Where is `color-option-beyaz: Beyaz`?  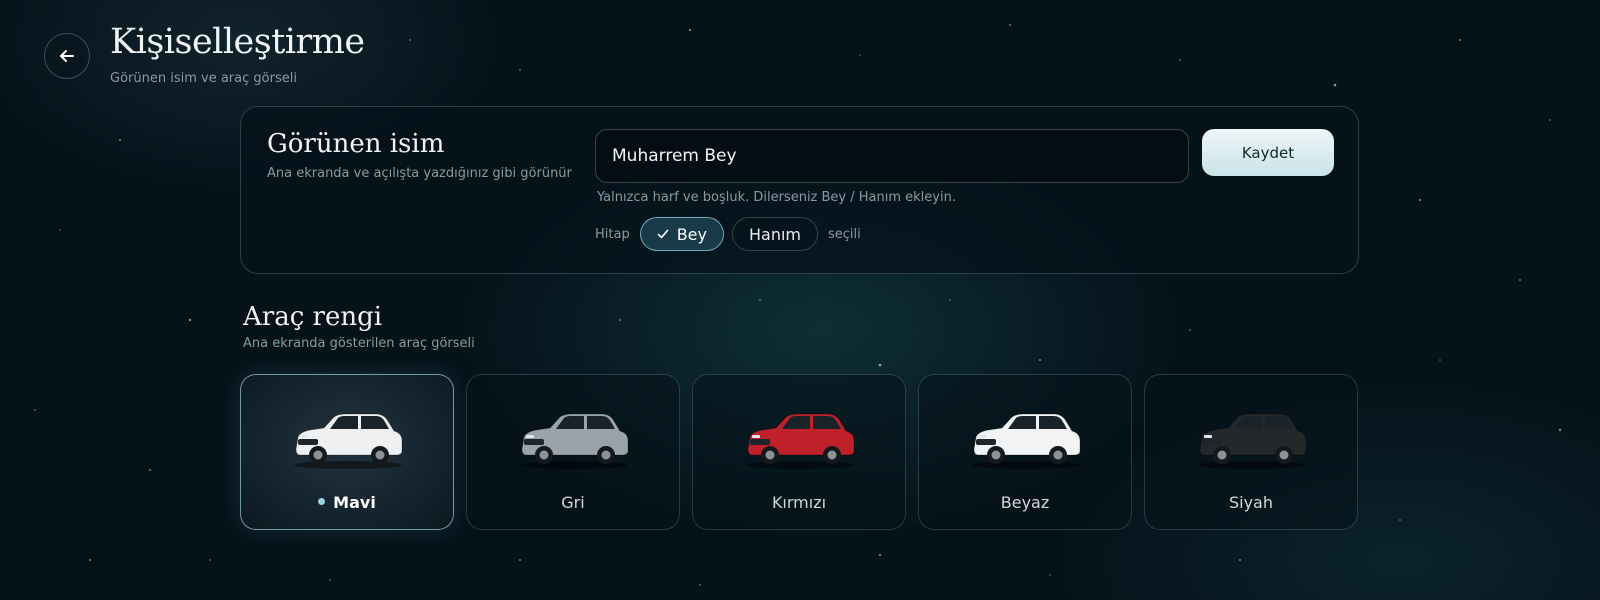
color-option-beyaz: Beyaz is located at coordinates (1025, 452).